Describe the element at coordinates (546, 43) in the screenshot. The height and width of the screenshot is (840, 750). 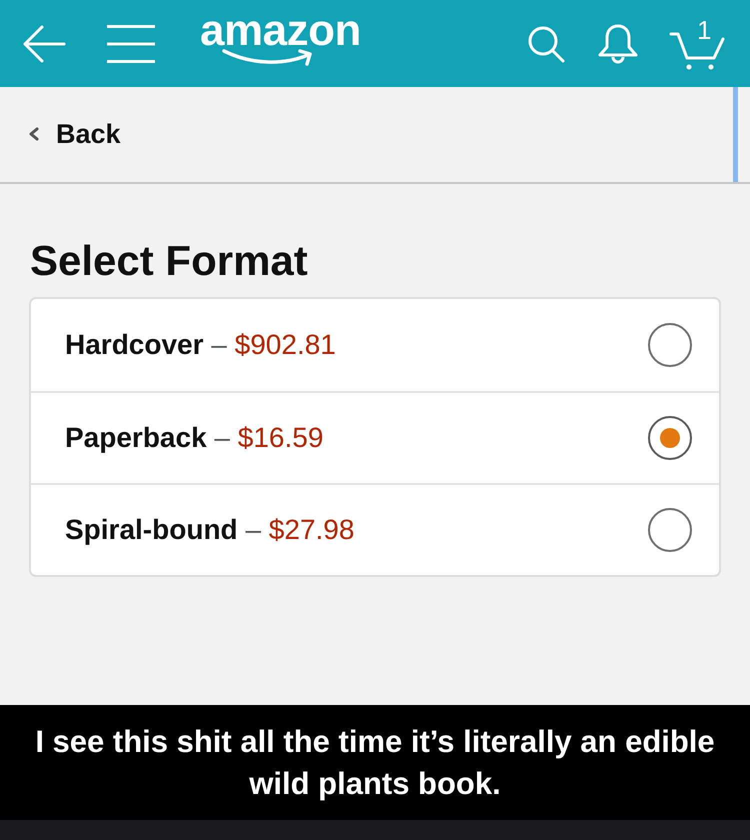
I see `search-icon` at that location.